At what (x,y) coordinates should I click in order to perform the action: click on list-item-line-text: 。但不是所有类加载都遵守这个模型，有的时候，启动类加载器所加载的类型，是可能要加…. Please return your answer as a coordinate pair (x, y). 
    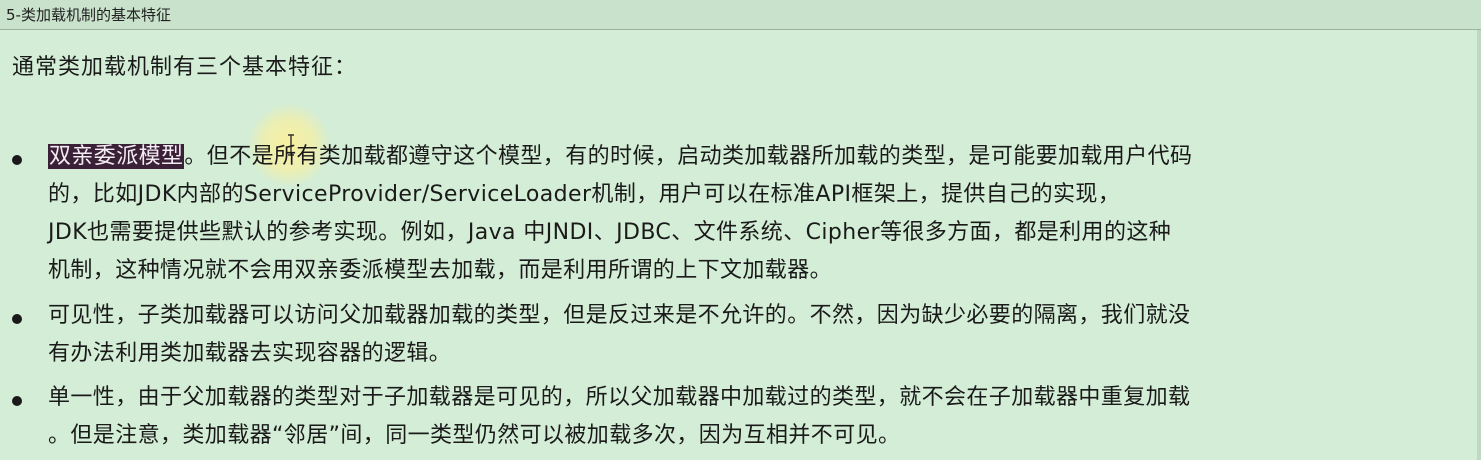
    Looking at the image, I should click on (688, 156).